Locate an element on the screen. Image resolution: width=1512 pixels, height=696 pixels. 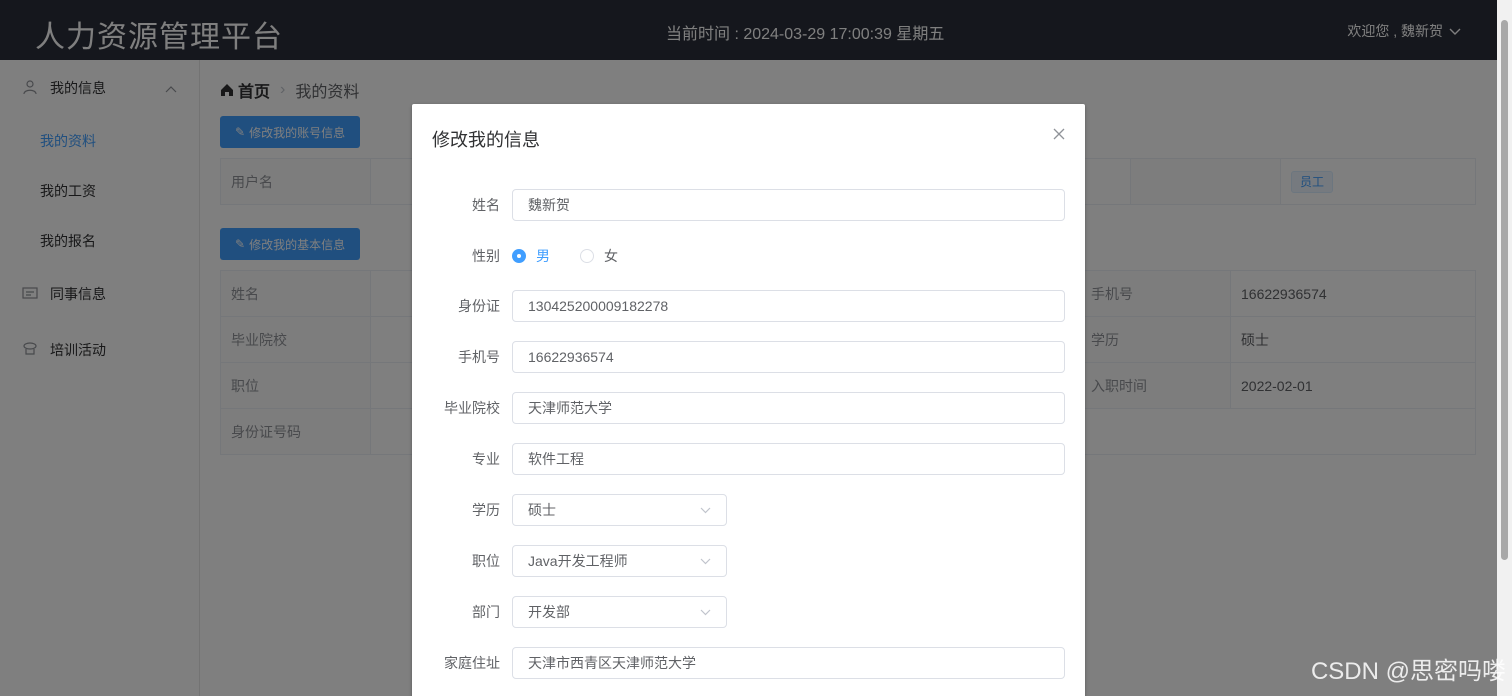
watermark: CSDN @思密吗喽 is located at coordinates (1408, 671).